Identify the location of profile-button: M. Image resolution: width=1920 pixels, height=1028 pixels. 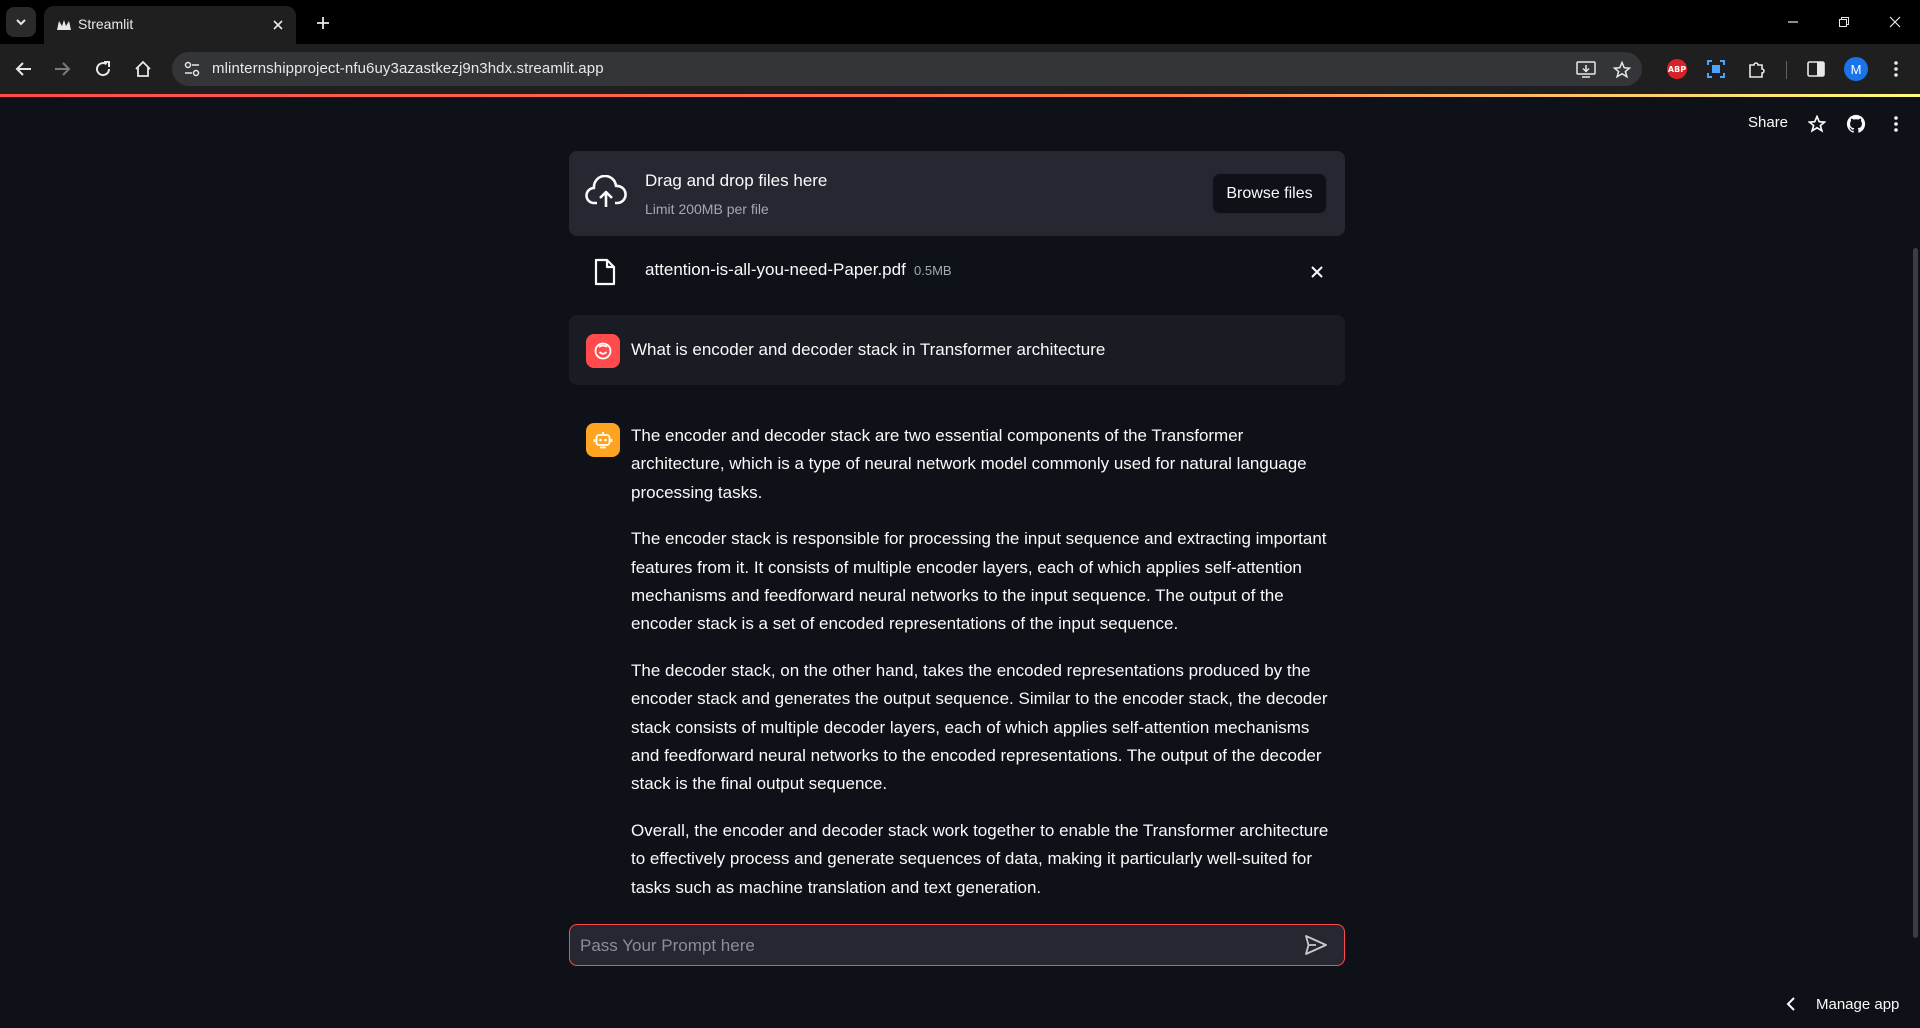
(1856, 69).